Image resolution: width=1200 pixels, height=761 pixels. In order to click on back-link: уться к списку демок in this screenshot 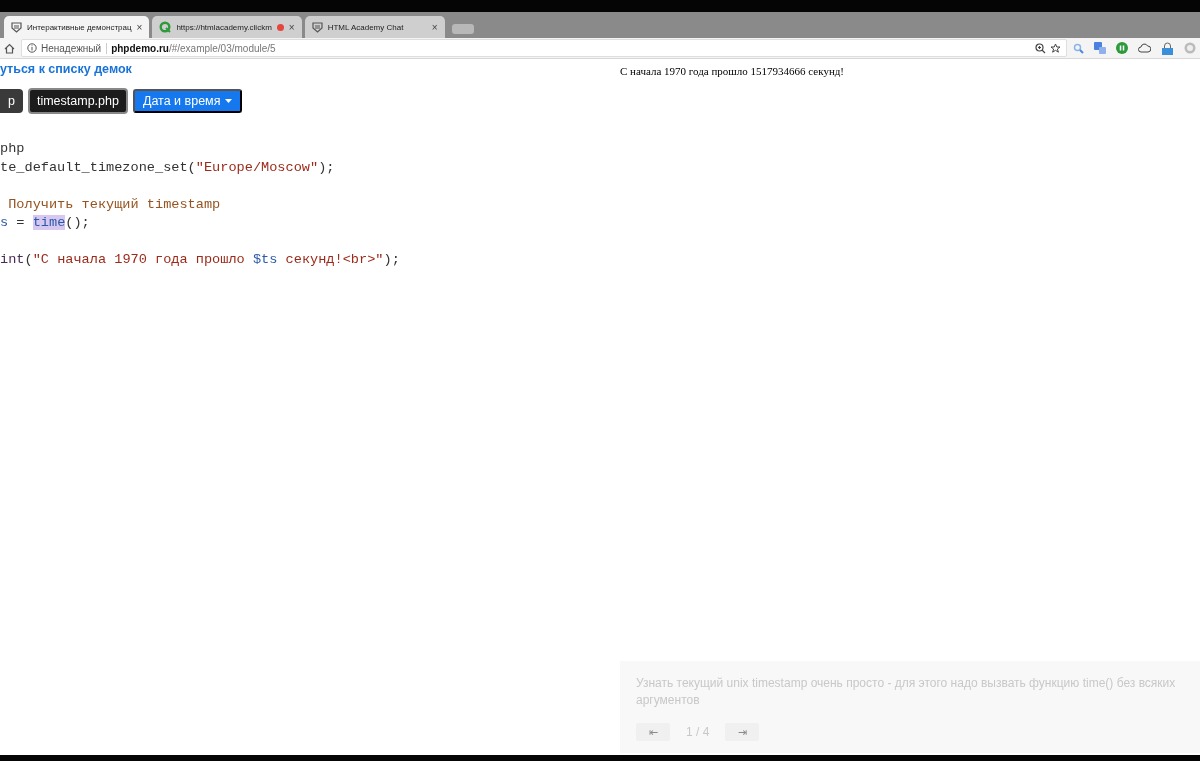, I will do `click(66, 69)`.